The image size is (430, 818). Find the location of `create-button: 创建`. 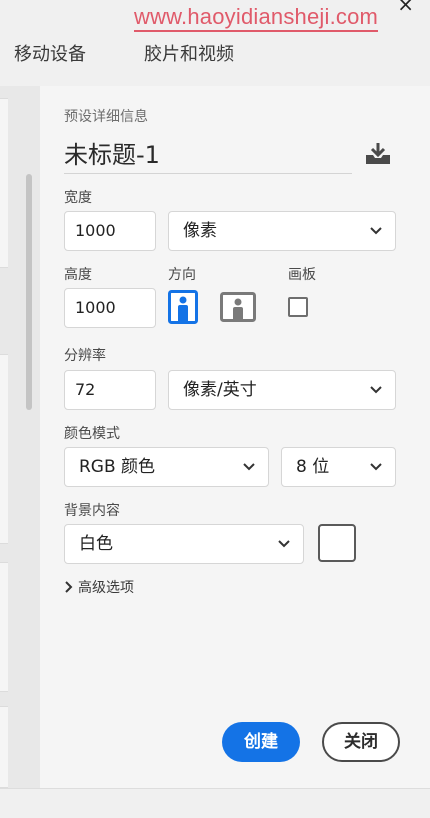

create-button: 创建 is located at coordinates (261, 742).